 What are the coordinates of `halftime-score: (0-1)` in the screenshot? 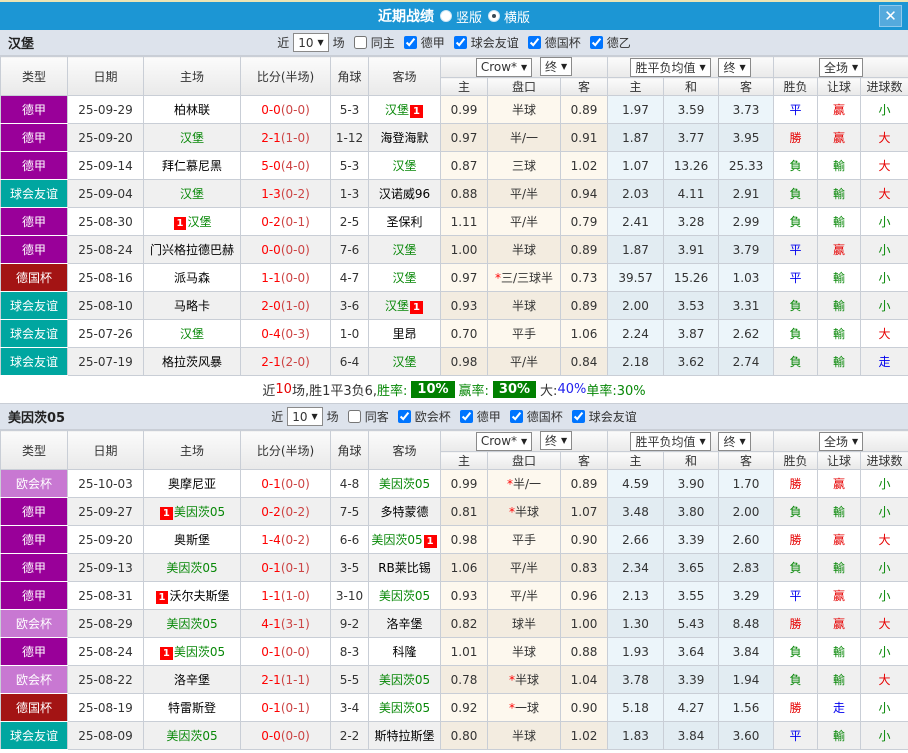 It's located at (295, 567).